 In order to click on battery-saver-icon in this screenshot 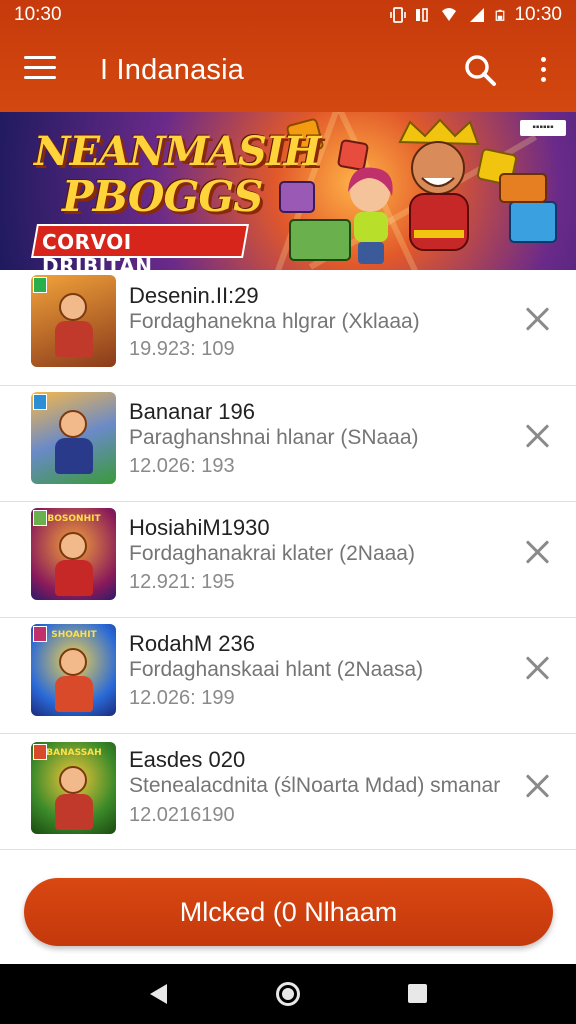, I will do `click(422, 15)`.